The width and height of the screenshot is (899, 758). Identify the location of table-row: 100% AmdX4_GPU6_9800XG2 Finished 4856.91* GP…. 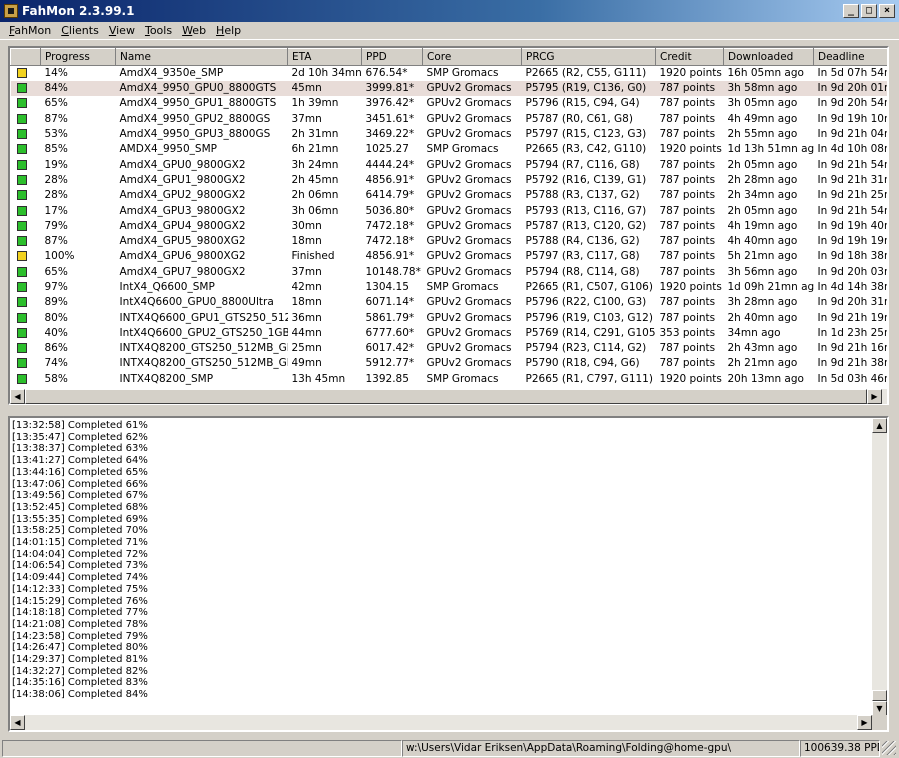
(449, 256).